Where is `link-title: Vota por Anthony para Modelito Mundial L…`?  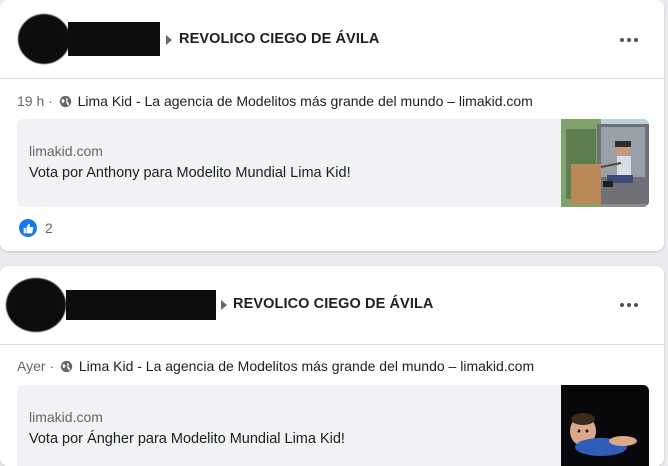
link-title: Vota por Anthony para Modelito Mundial L… is located at coordinates (190, 173).